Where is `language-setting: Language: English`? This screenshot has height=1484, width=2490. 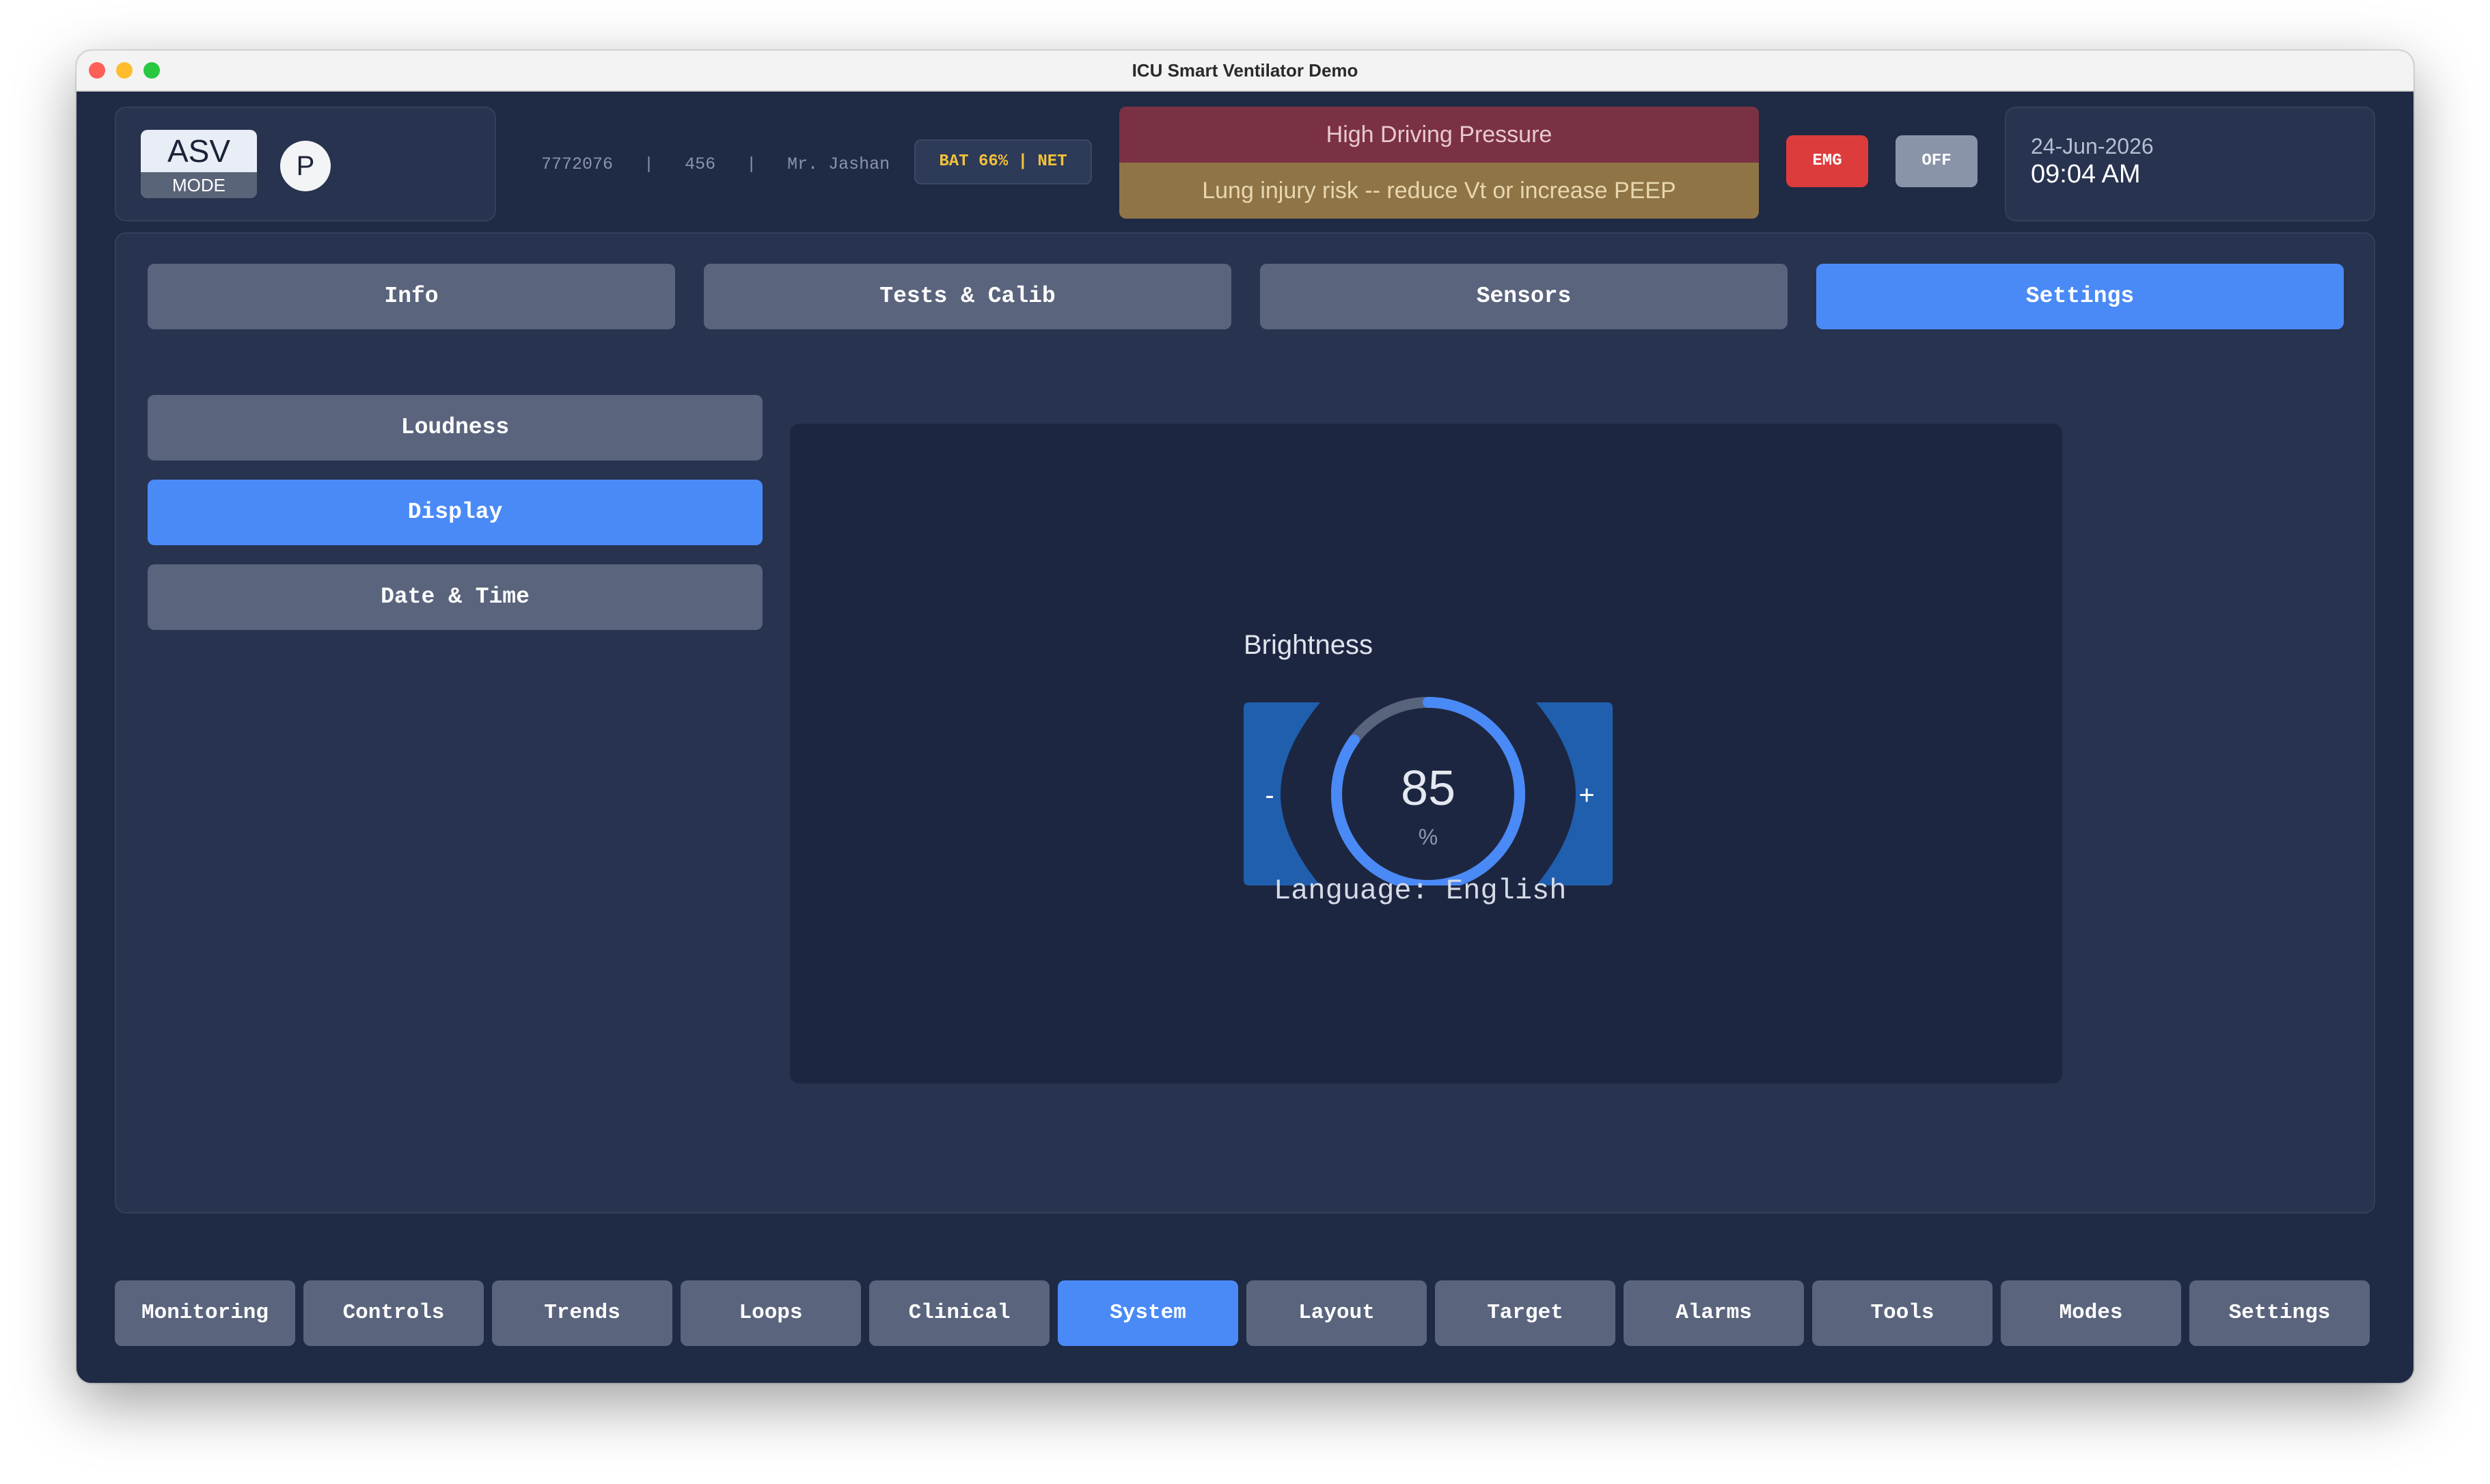
language-setting: Language: English is located at coordinates (1420, 891).